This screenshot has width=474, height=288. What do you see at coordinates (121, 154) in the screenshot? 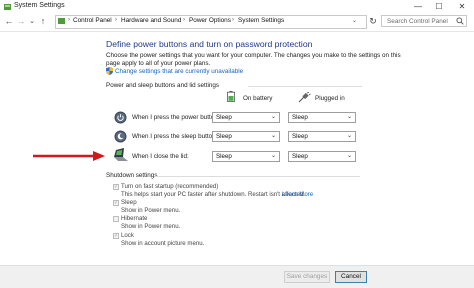
I see `laptop-lid-icon` at bounding box center [121, 154].